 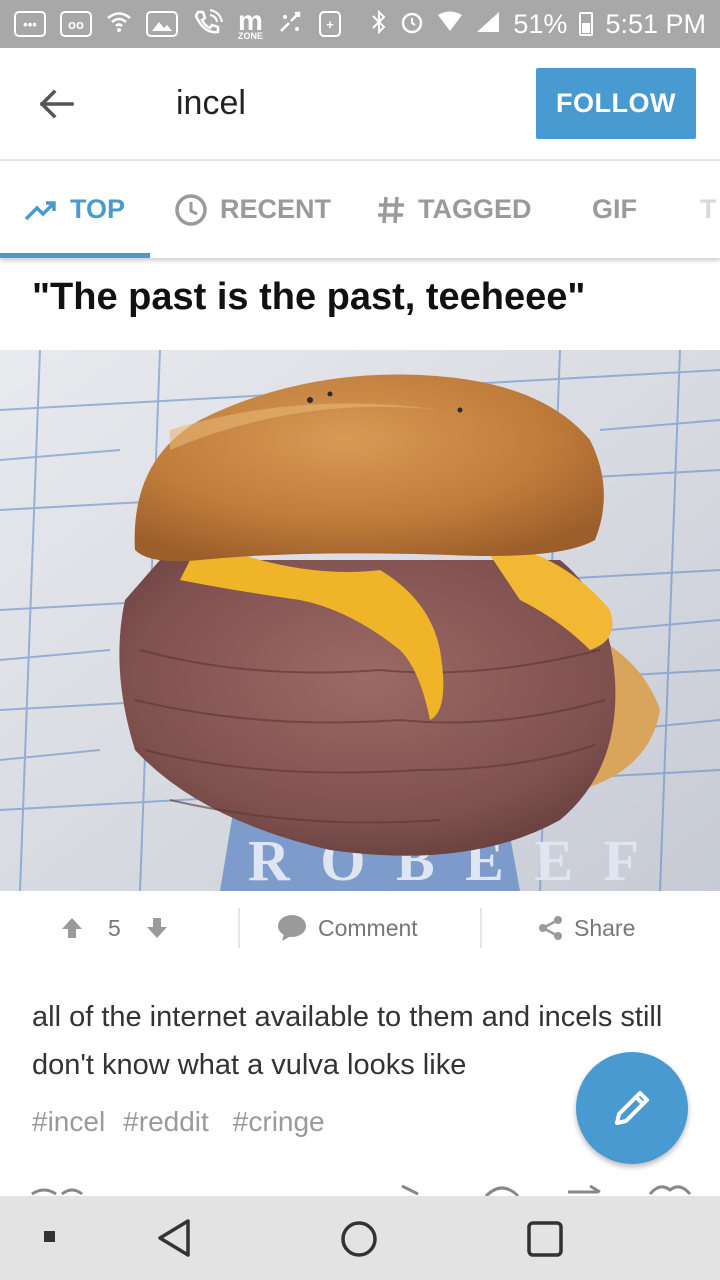 I want to click on comment-icon, so click(x=292, y=928).